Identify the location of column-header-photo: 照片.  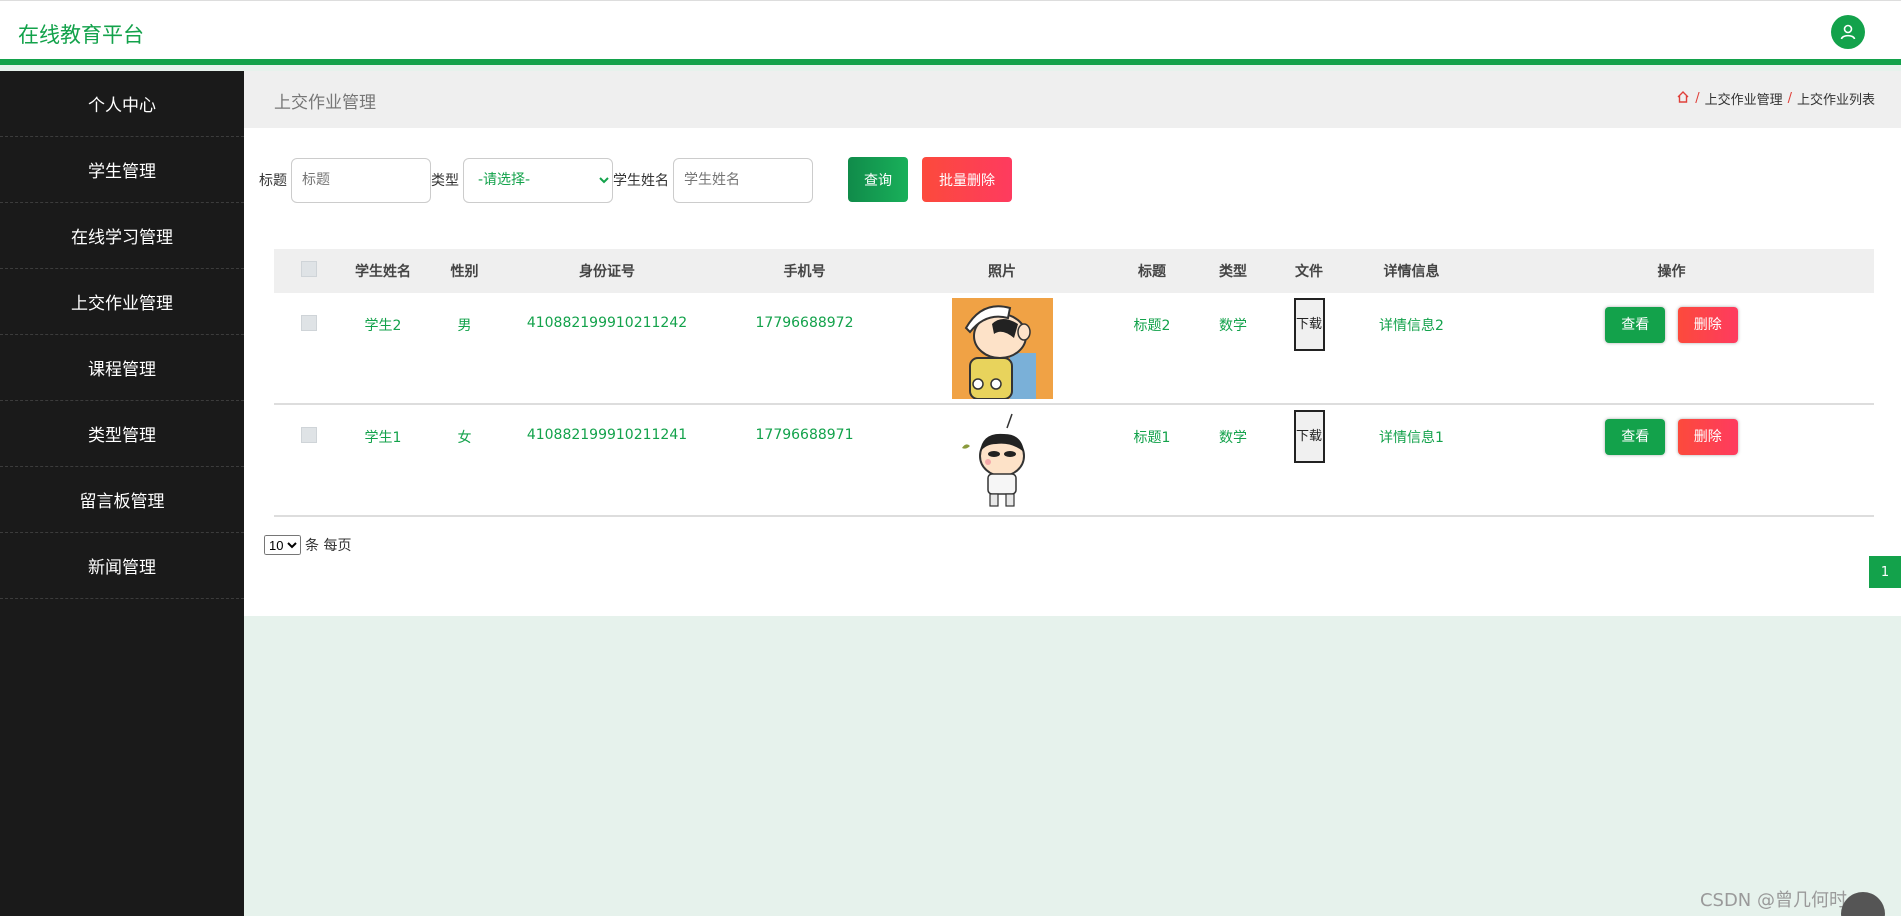
(1002, 272).